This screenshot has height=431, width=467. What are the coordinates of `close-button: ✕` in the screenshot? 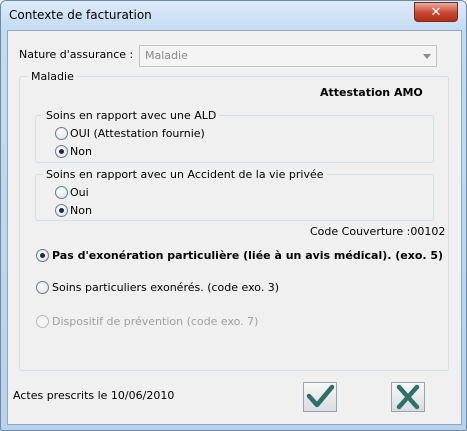 It's located at (436, 12).